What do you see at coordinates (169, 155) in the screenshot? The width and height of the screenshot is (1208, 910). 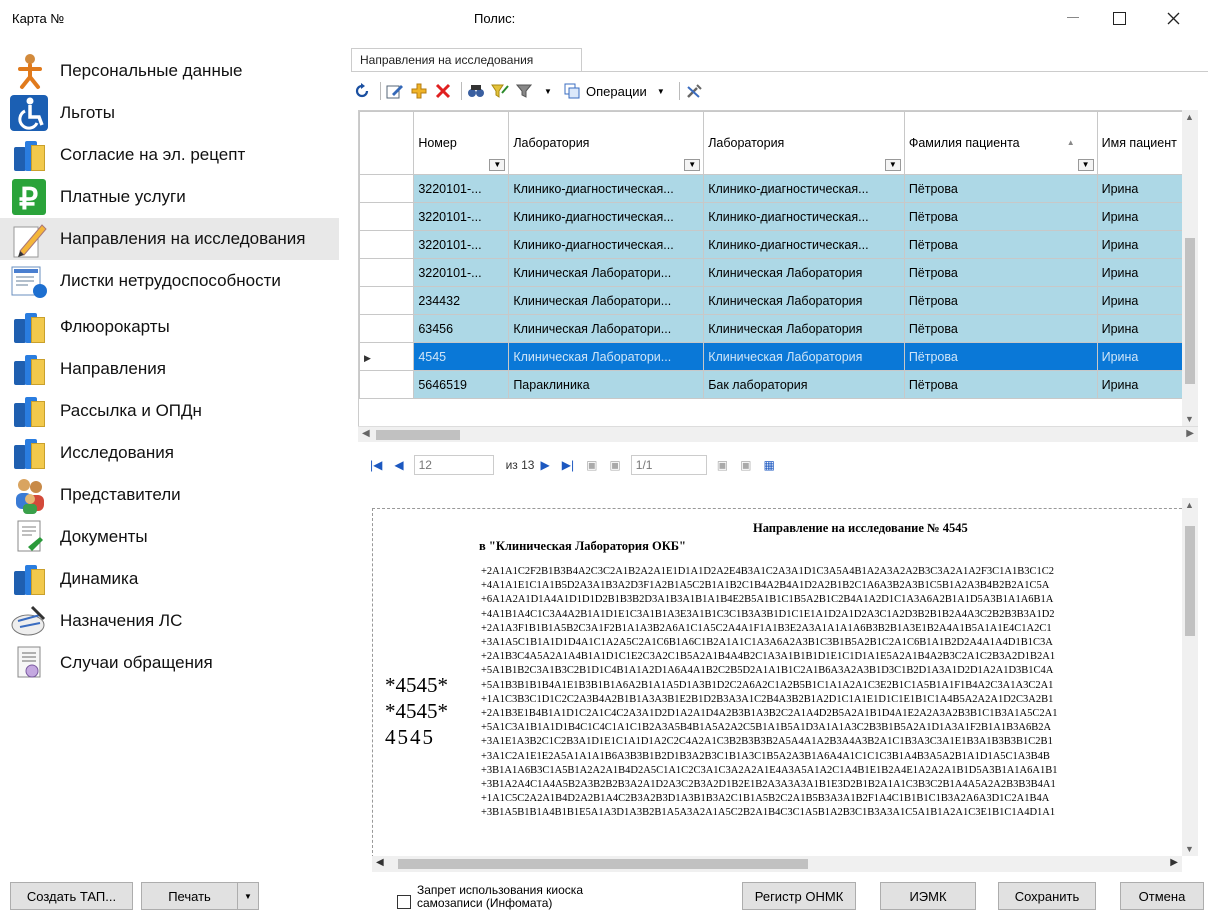 I see `sidebar-item-erecipe-consent: Согласие на эл. рецепт` at bounding box center [169, 155].